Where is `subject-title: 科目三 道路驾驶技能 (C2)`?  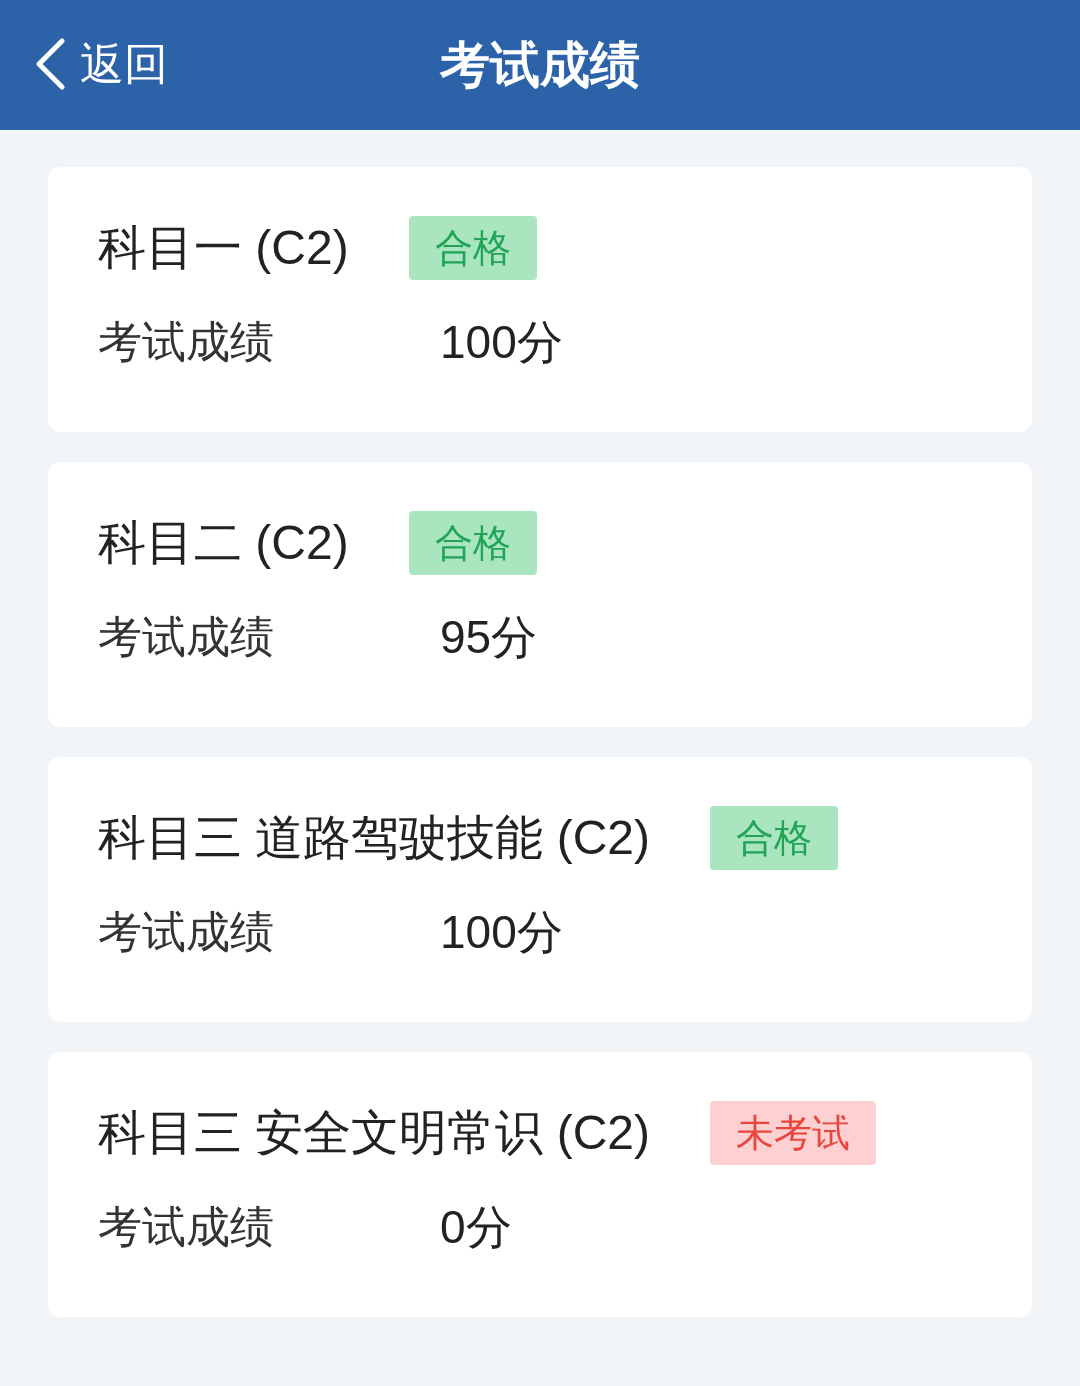
subject-title: 科目三 道路驾驶技能 (C2) is located at coordinates (374, 838).